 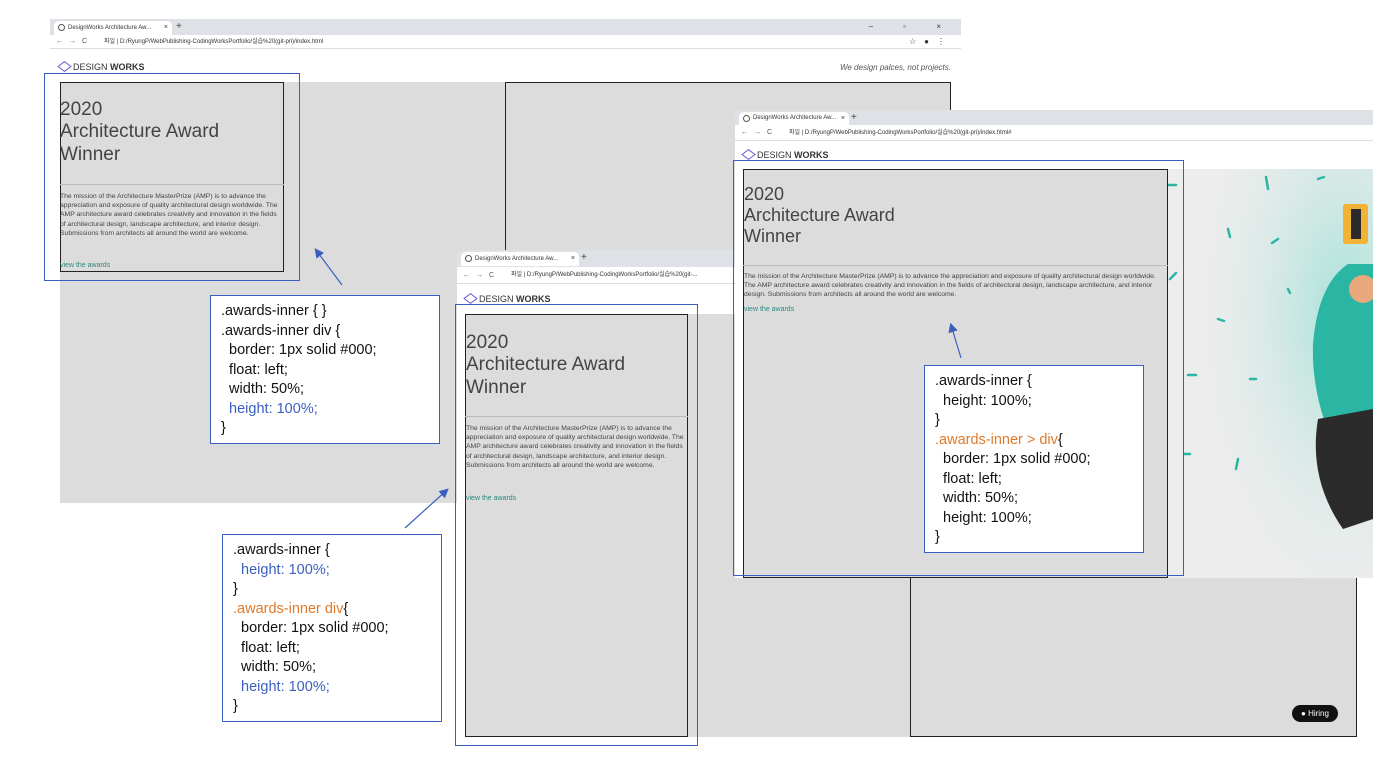 What do you see at coordinates (505, 27) in the screenshot?
I see `tab-bar: DesignWorks Architecture Aw... × + – ▫ ×` at bounding box center [505, 27].